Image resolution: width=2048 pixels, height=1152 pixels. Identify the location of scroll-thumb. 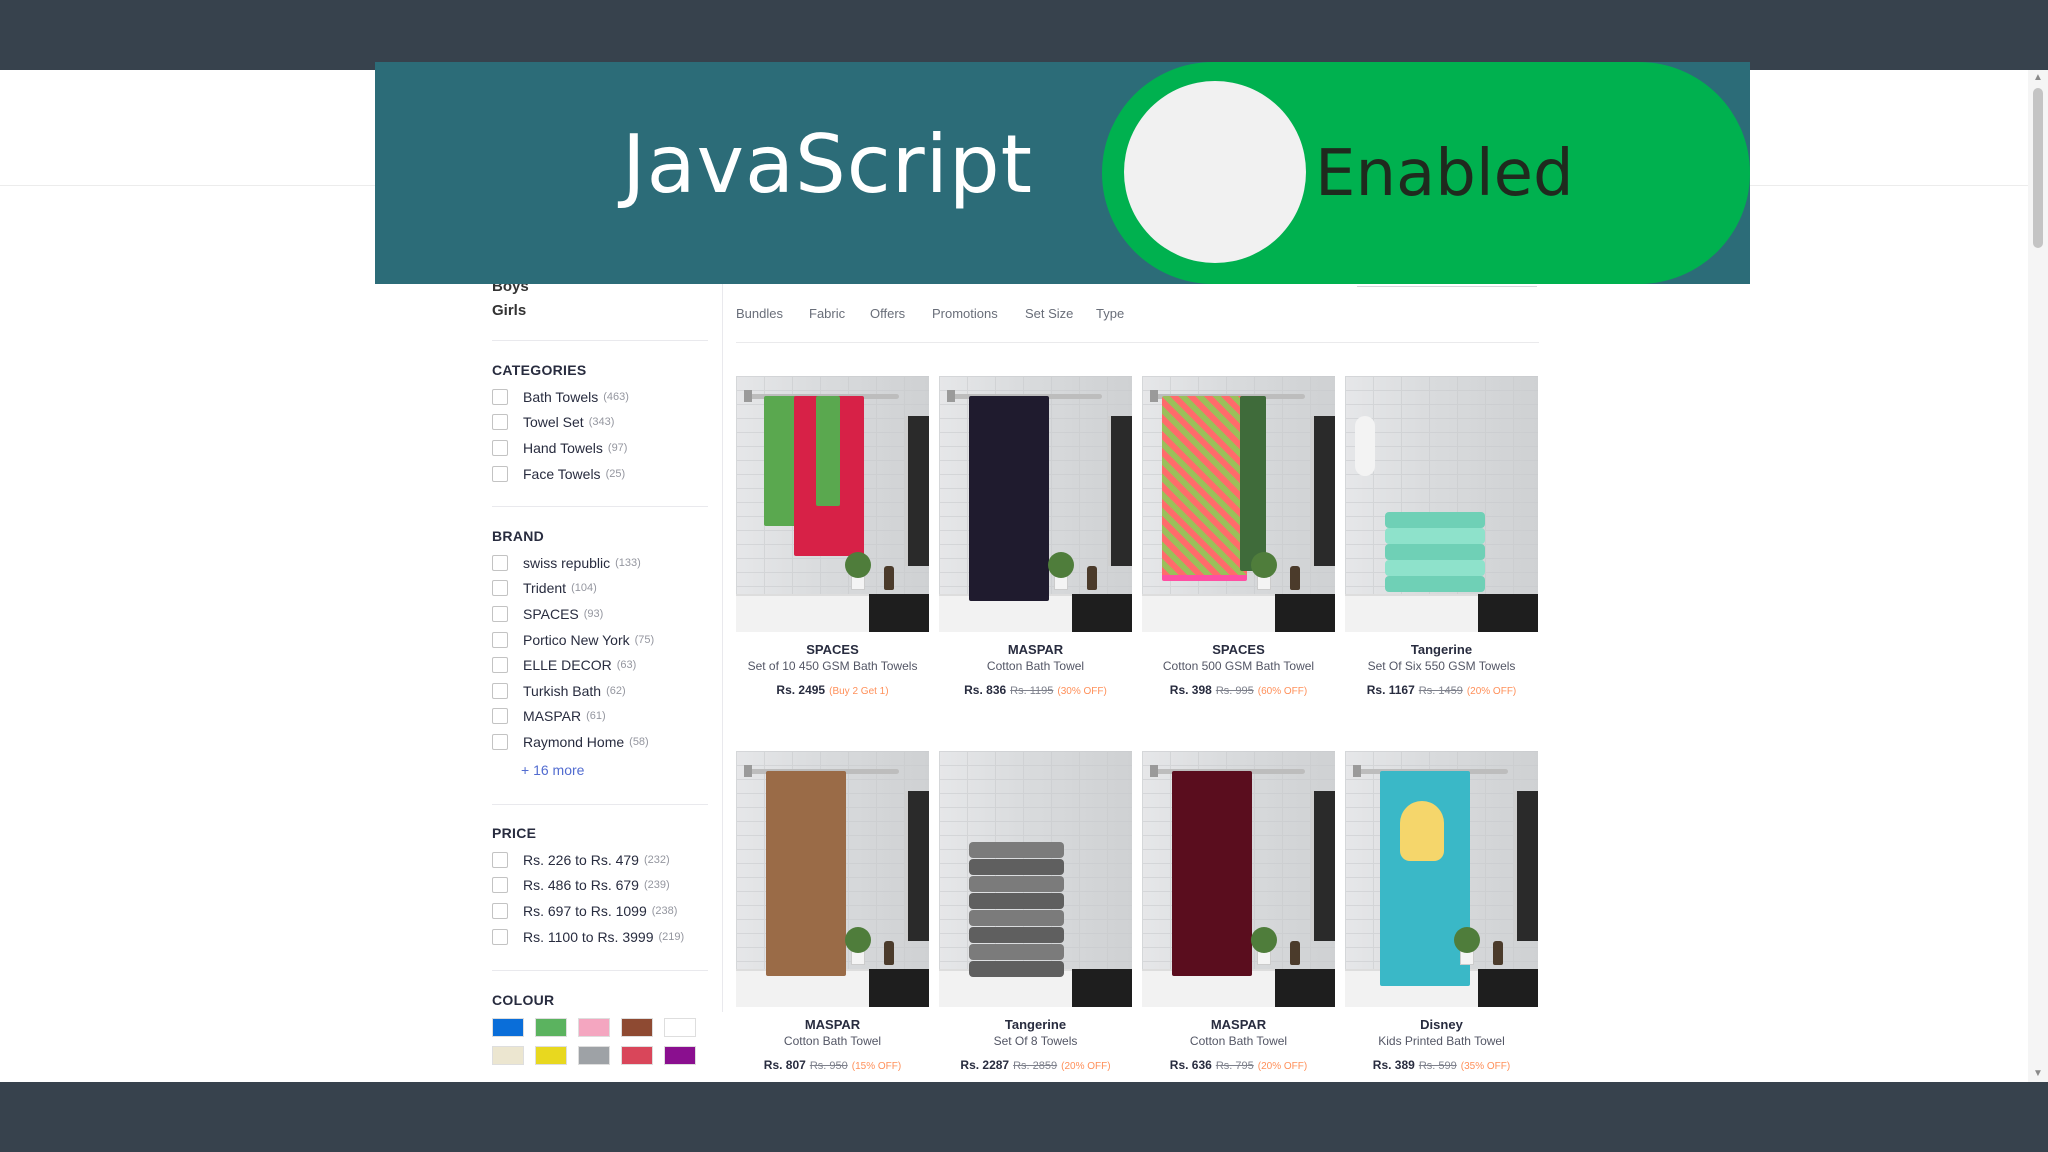
(2038, 168).